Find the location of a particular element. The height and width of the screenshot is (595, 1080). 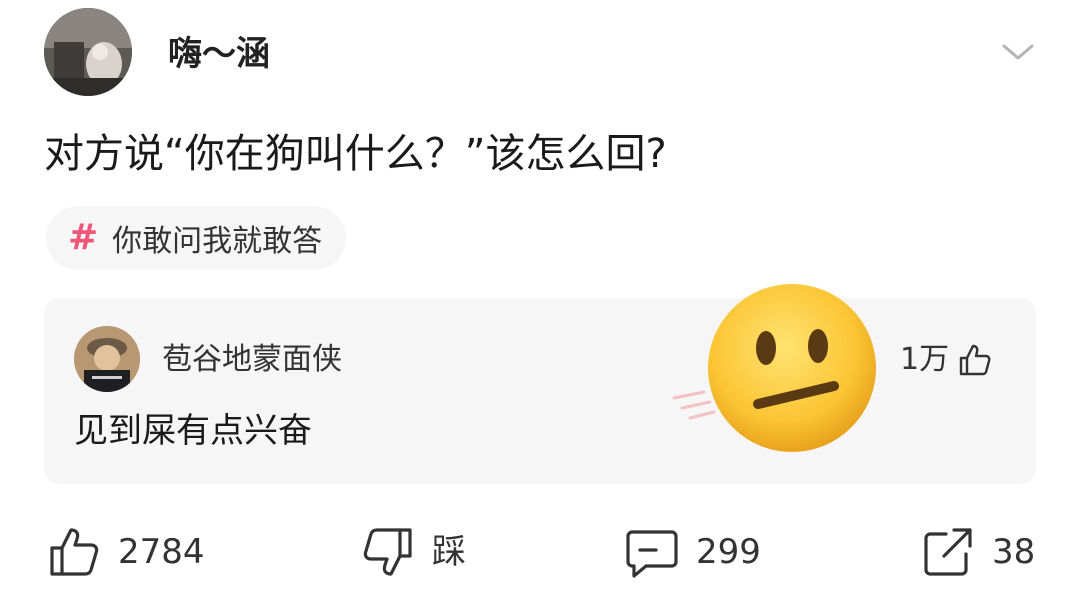

comment-text: 见到屎有点兴奋 is located at coordinates (193, 431).